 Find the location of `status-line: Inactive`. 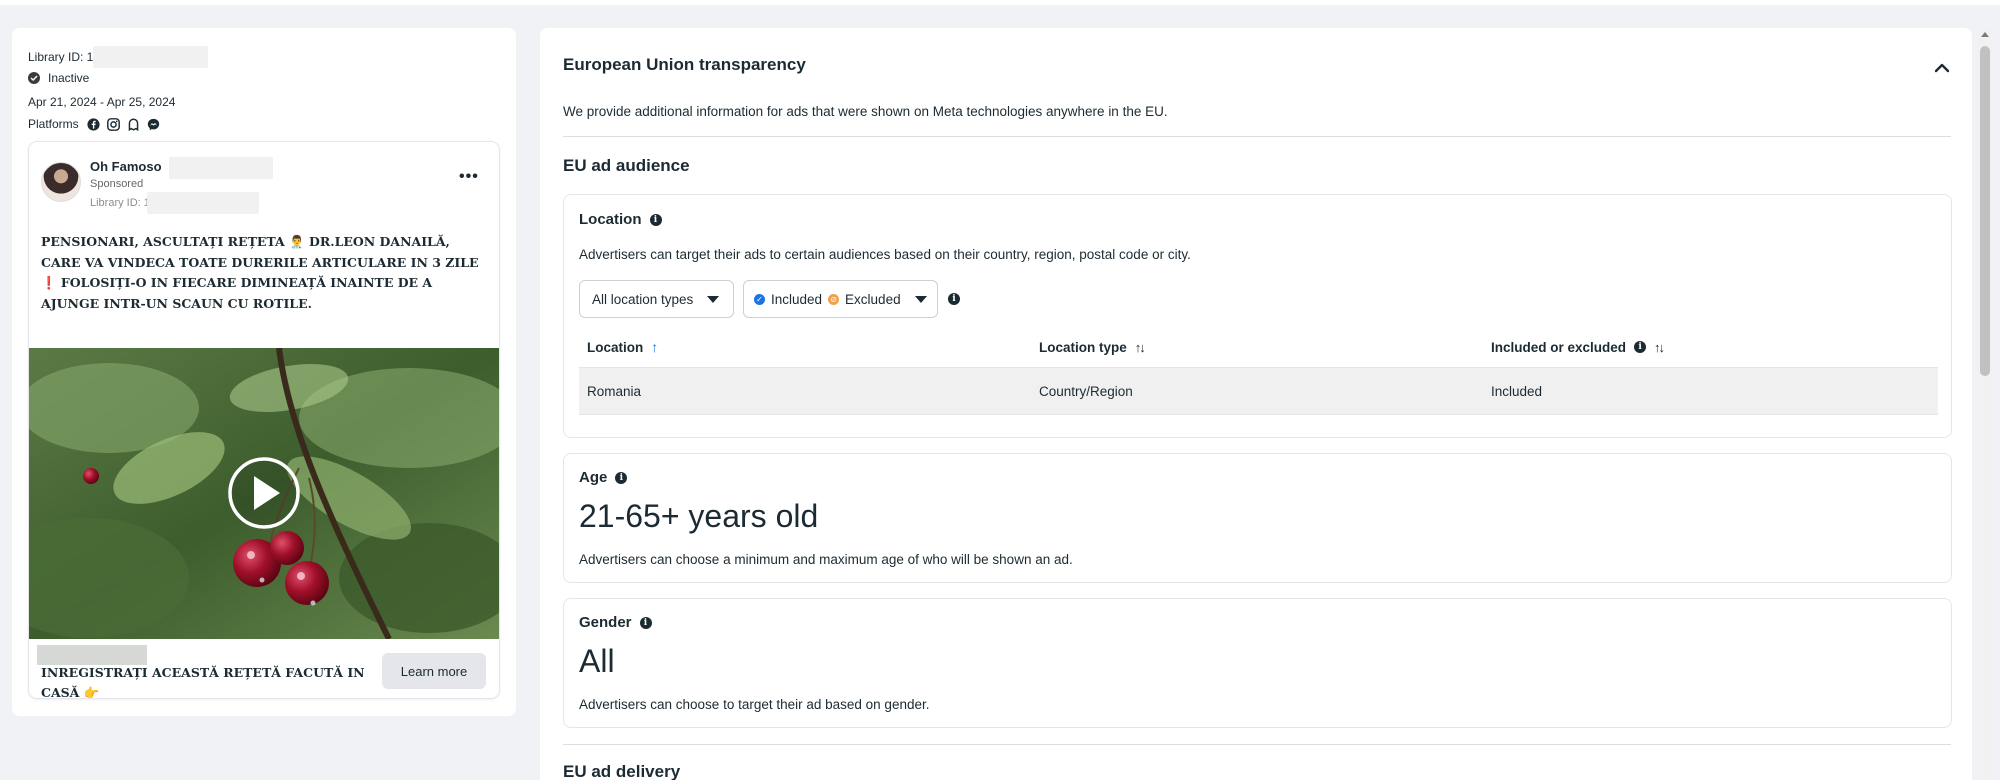

status-line: Inactive is located at coordinates (58, 78).